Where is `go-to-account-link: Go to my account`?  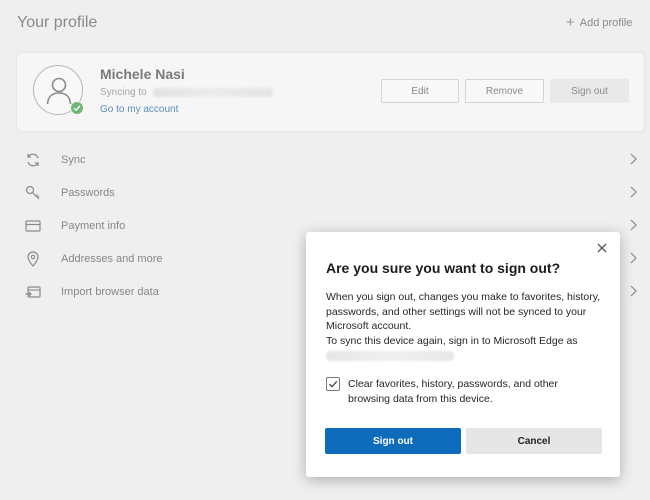 go-to-account-link: Go to my account is located at coordinates (139, 109).